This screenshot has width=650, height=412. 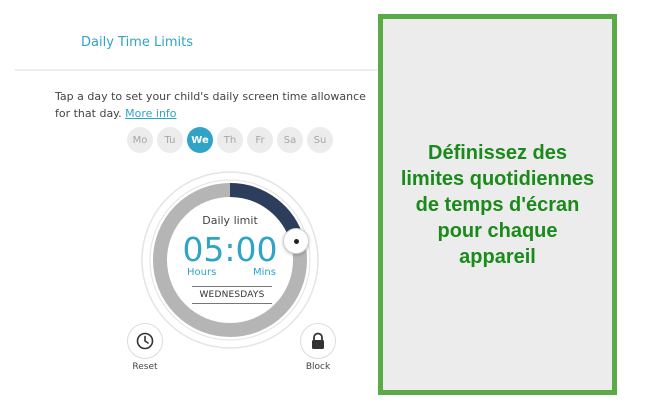 What do you see at coordinates (232, 295) in the screenshot?
I see `dial-day-label: WEDNESDAYS` at bounding box center [232, 295].